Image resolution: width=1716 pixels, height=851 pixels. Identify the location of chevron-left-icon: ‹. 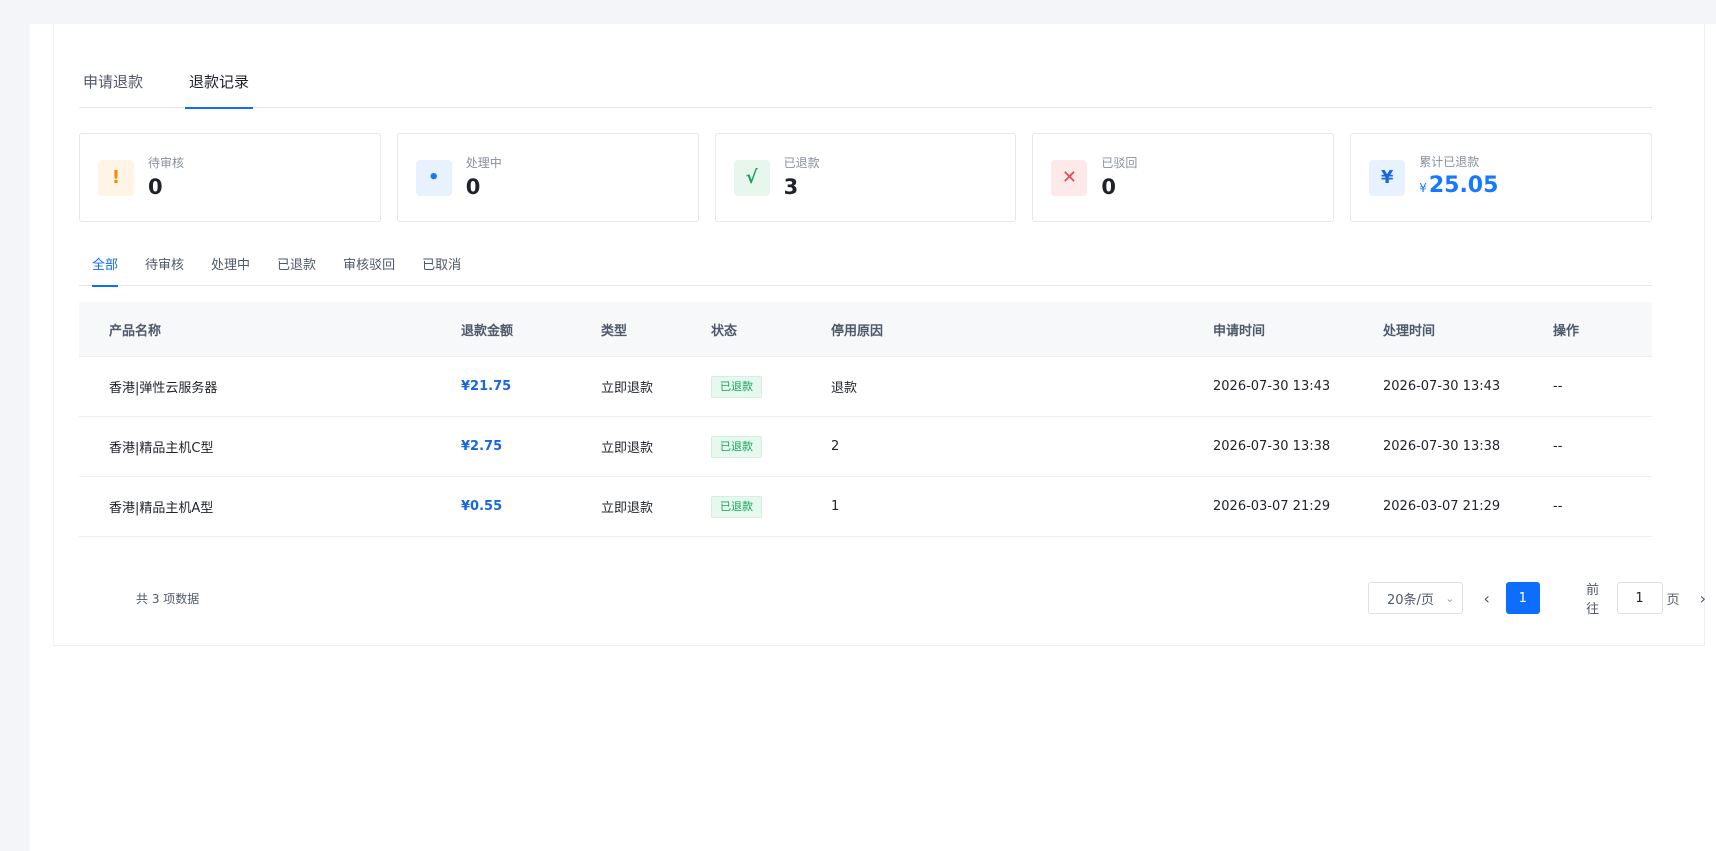
(1486, 598).